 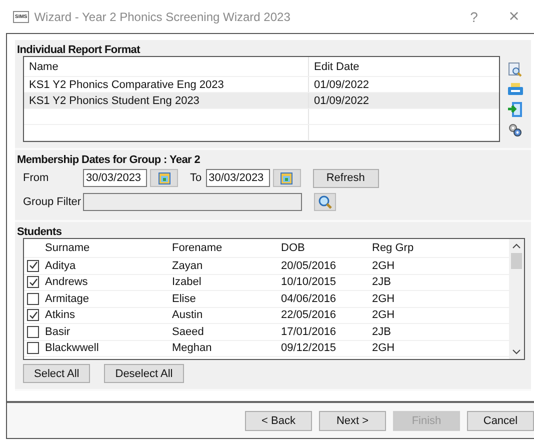 What do you see at coordinates (515, 109) in the screenshot?
I see `import-icon` at bounding box center [515, 109].